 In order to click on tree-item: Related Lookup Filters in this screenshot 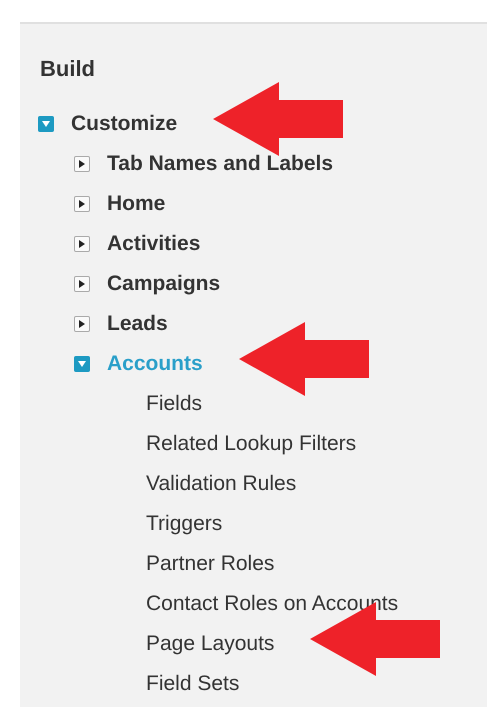, I will do `click(251, 444)`.